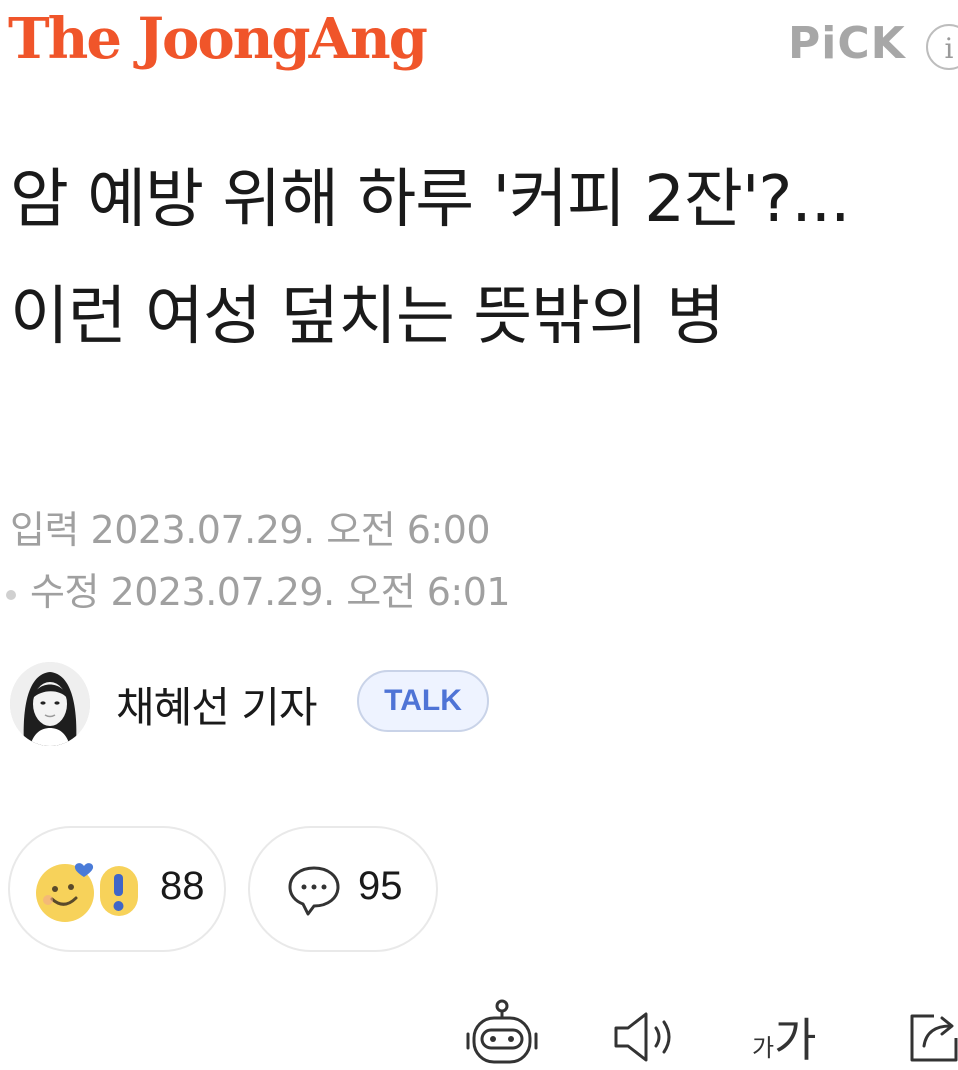 This screenshot has height=1070, width=958. I want to click on font-size-large: 가, so click(795, 1040).